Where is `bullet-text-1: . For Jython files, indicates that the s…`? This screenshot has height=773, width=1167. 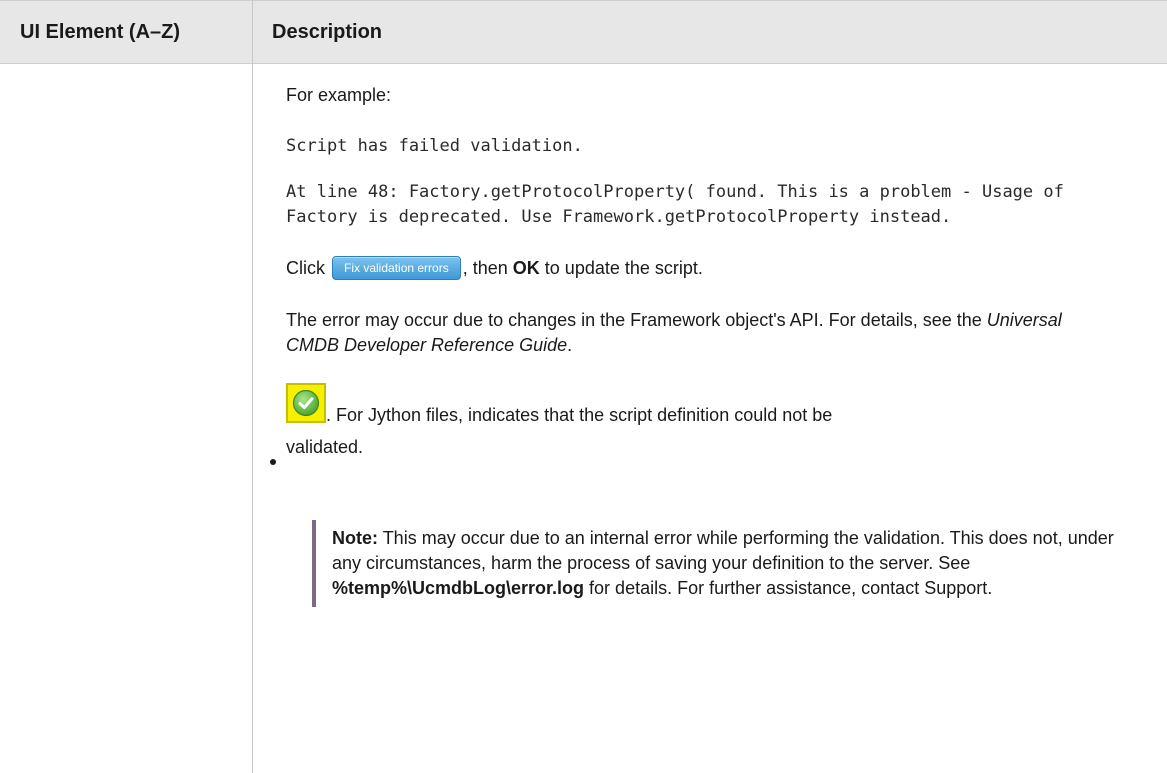 bullet-text-1: . For Jython files, indicates that the s… is located at coordinates (579, 415).